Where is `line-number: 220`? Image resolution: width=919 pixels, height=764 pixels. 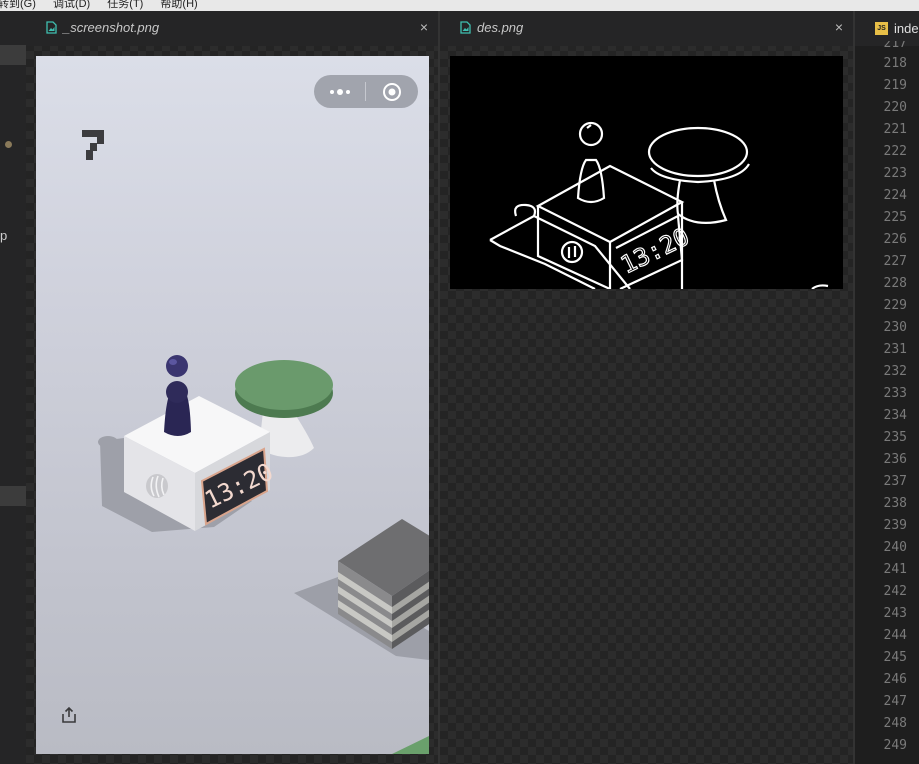 line-number: 220 is located at coordinates (895, 107).